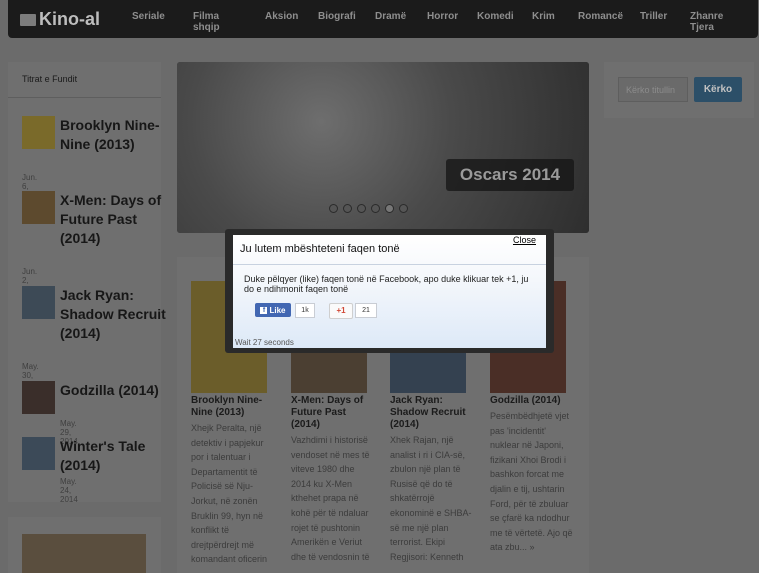 The image size is (759, 573). What do you see at coordinates (281, 16) in the screenshot?
I see `nav-item-aksion: Aksion` at bounding box center [281, 16].